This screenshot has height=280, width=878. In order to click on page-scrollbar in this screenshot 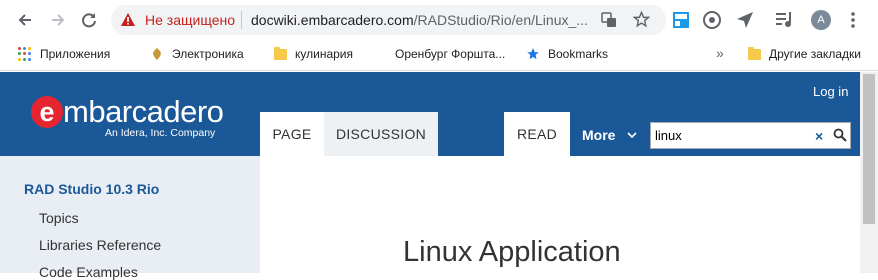, I will do `click(869, 172)`.